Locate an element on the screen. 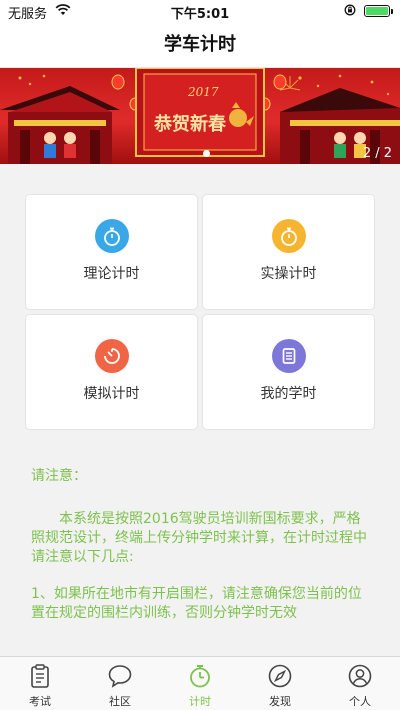  simulation-timing-label: 模拟计时 is located at coordinates (111, 394).